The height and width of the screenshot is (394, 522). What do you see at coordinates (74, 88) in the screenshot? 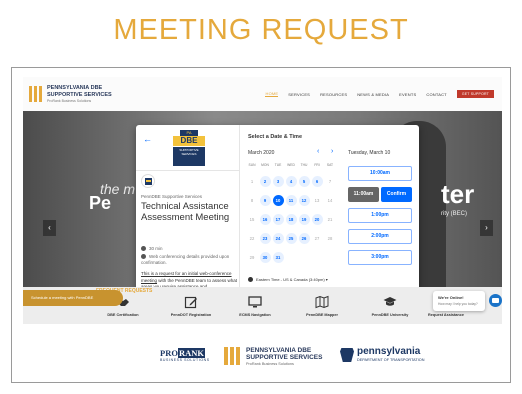
I see `site-logo-line1: PENNSYLVANIA DBE` at bounding box center [74, 88].